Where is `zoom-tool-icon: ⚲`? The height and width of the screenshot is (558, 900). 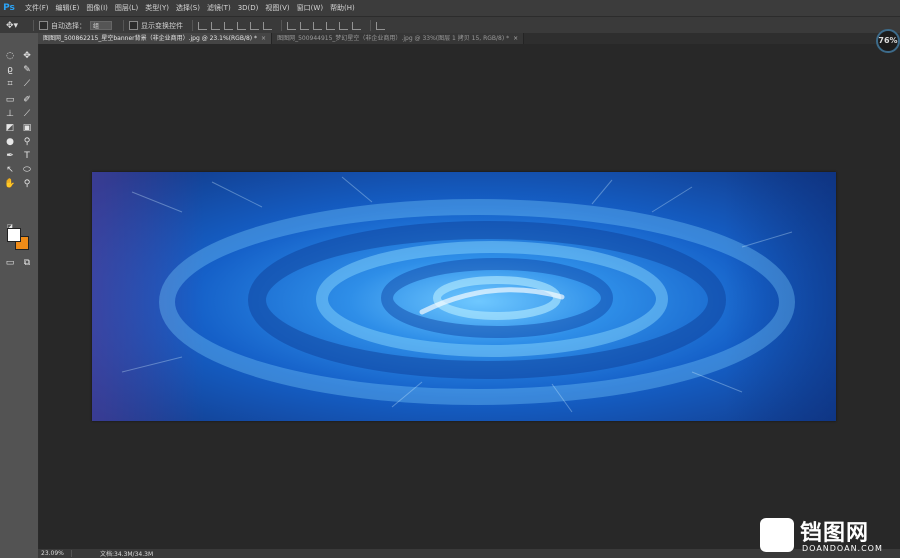
zoom-tool-icon: ⚲ is located at coordinates (27, 184).